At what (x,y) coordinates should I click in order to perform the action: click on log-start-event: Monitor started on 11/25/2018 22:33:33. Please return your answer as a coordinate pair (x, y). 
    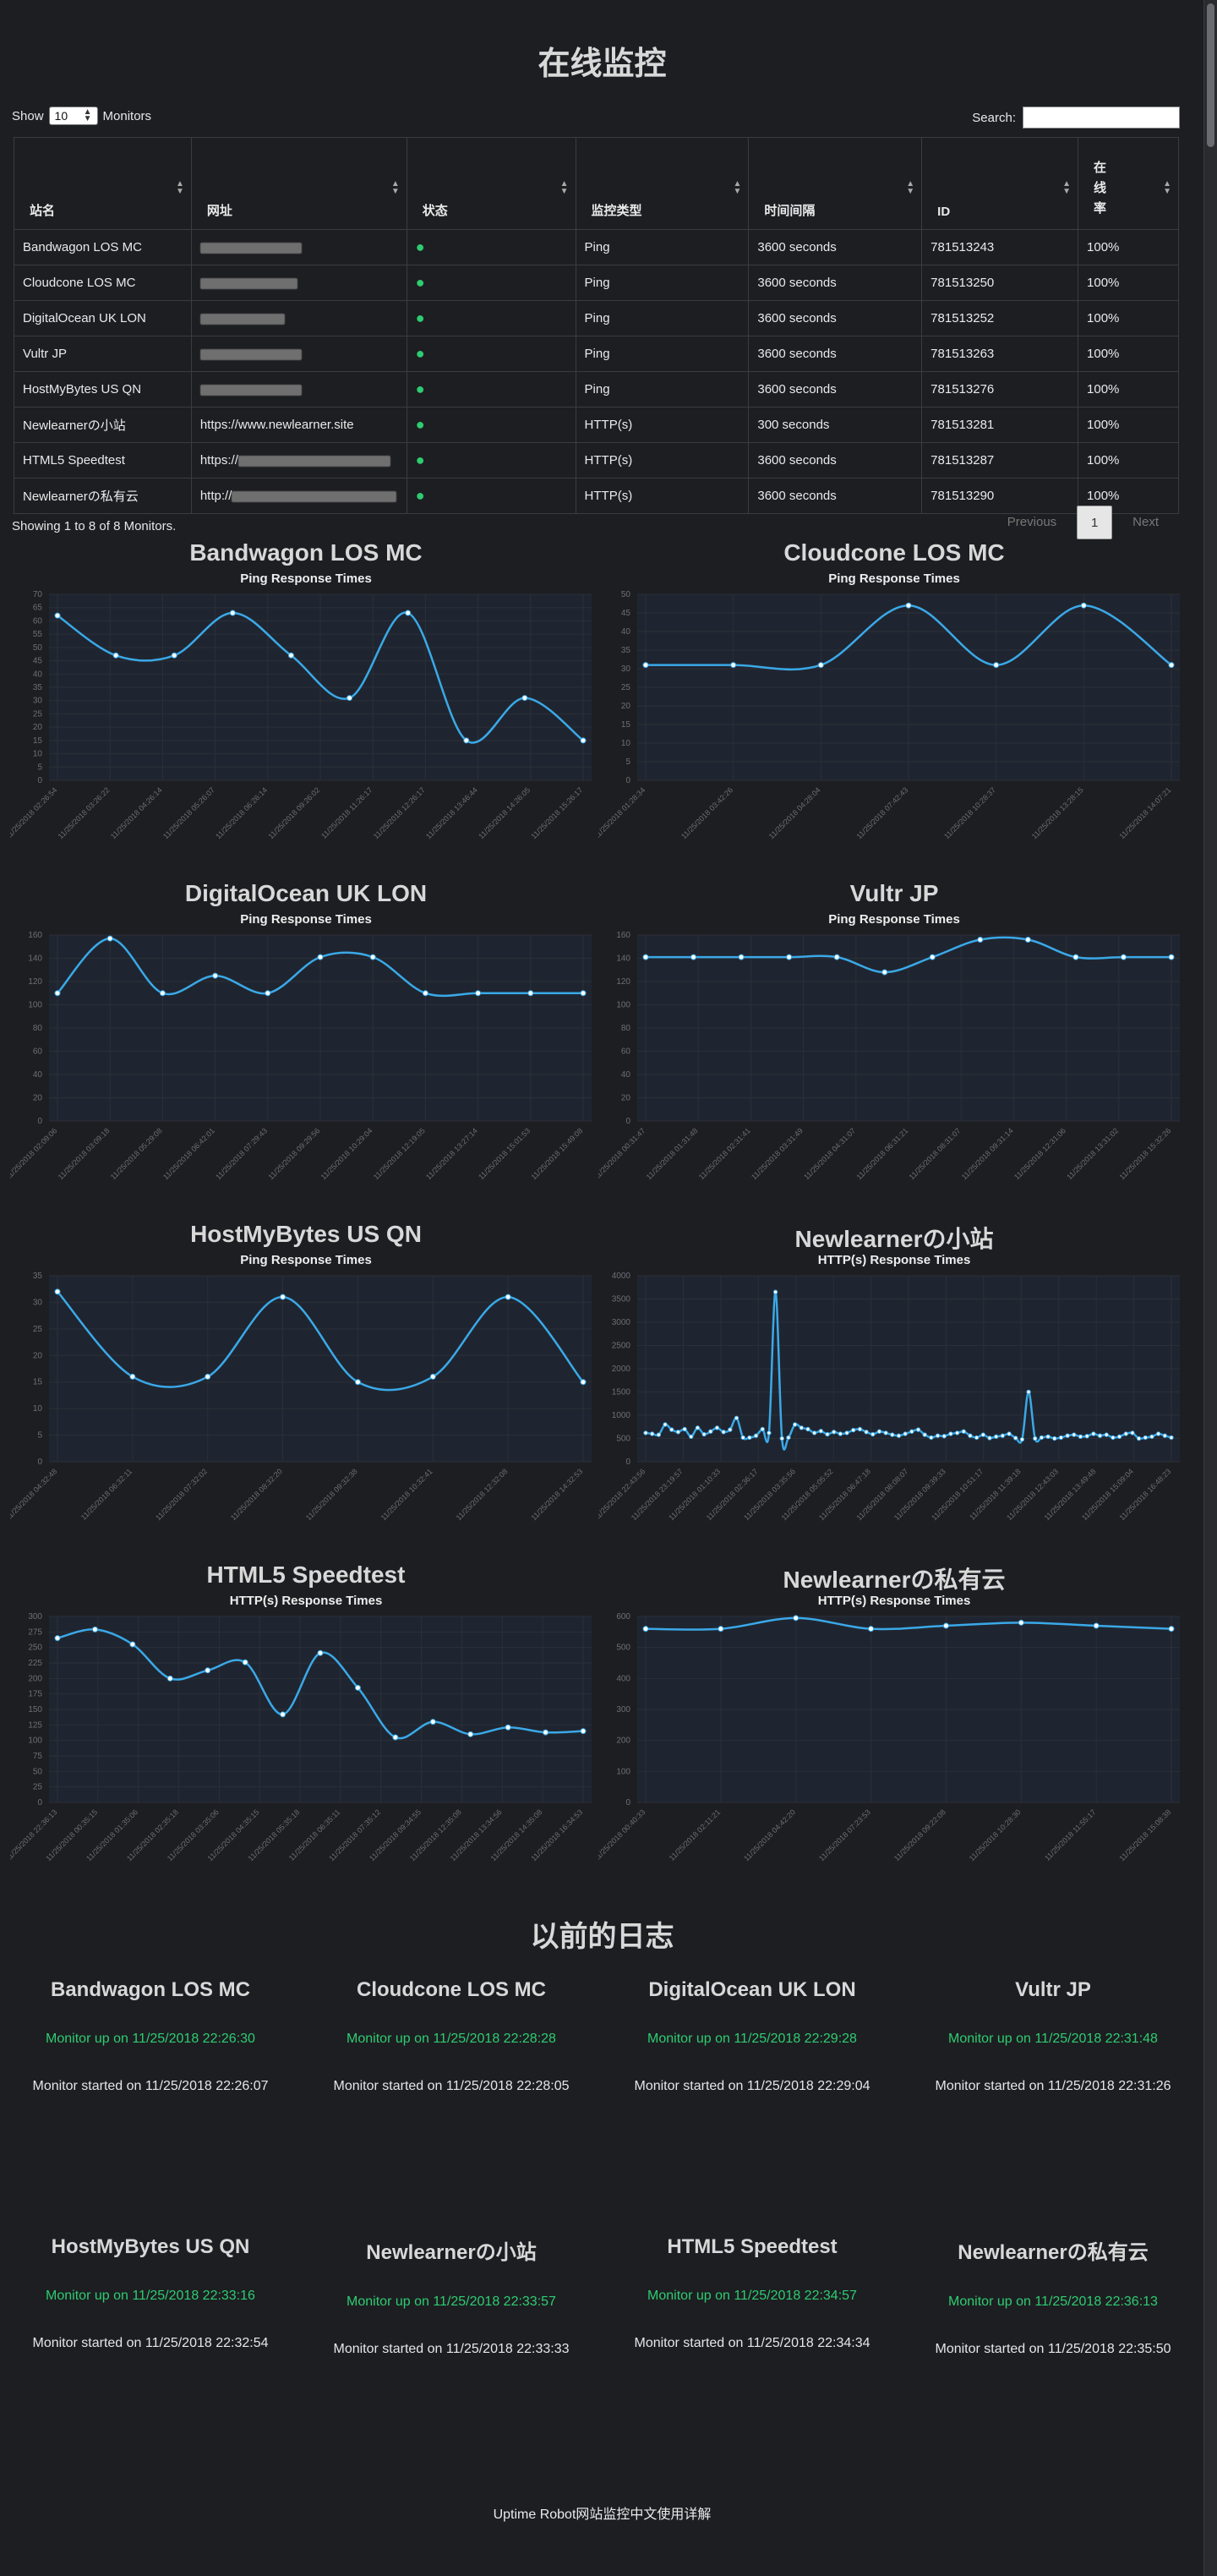
    Looking at the image, I should click on (451, 2349).